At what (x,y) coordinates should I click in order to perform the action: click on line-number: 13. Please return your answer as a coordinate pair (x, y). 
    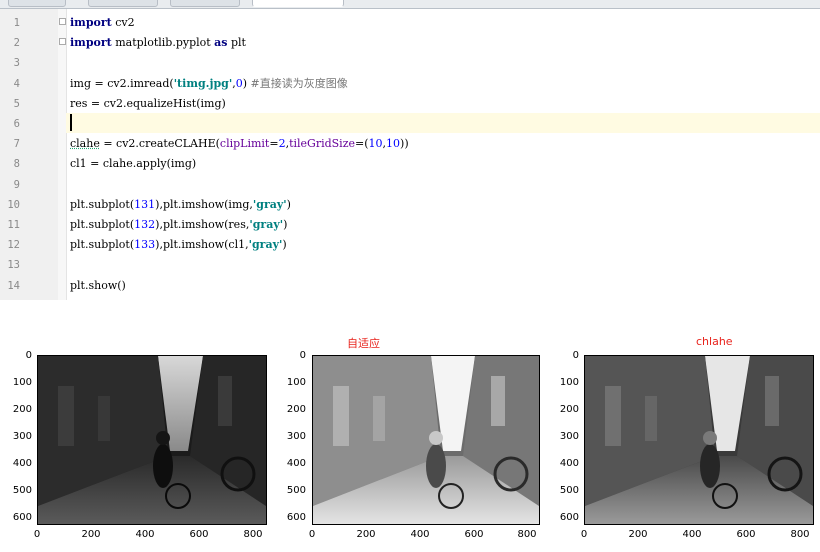
    Looking at the image, I should click on (13, 265).